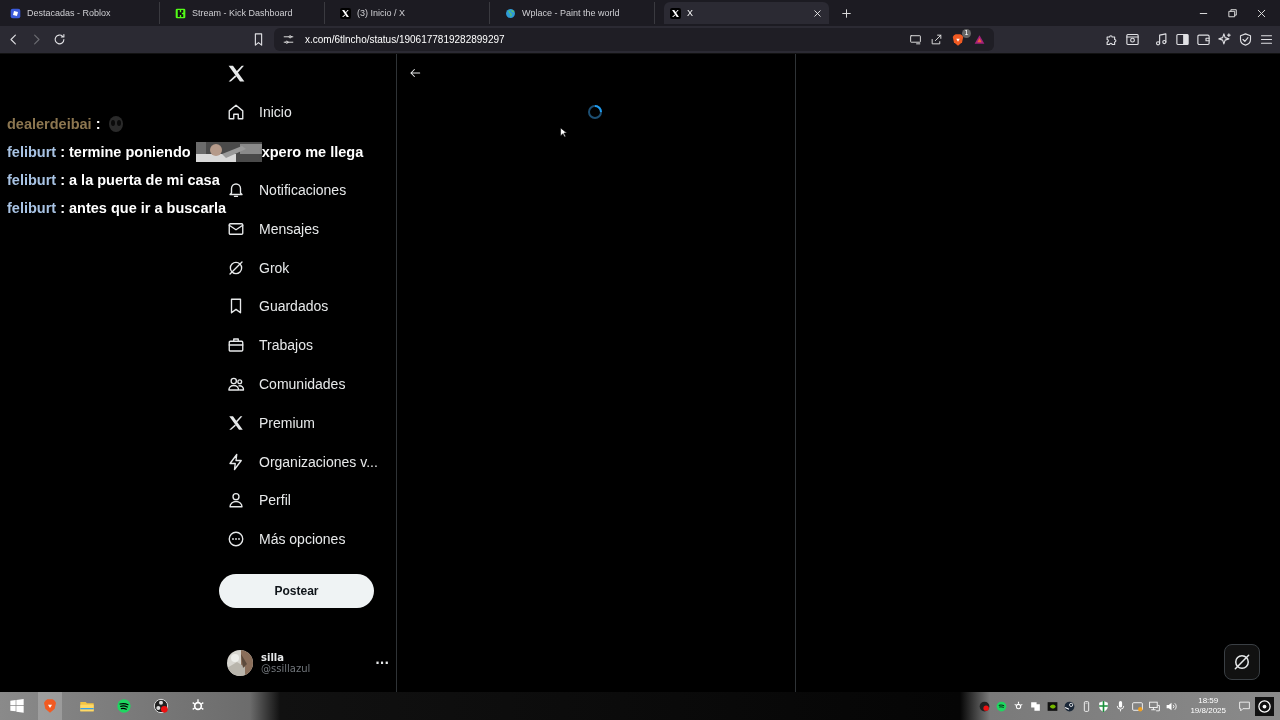 This screenshot has width=1280, height=720. Describe the element at coordinates (1132, 39) in the screenshot. I see `reader-icon` at that location.